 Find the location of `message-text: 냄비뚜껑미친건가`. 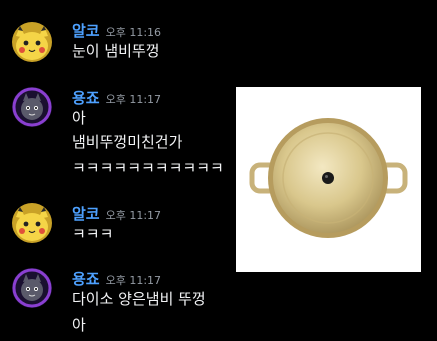

message-text: 냄비뚜껑미친건가 is located at coordinates (127, 142).